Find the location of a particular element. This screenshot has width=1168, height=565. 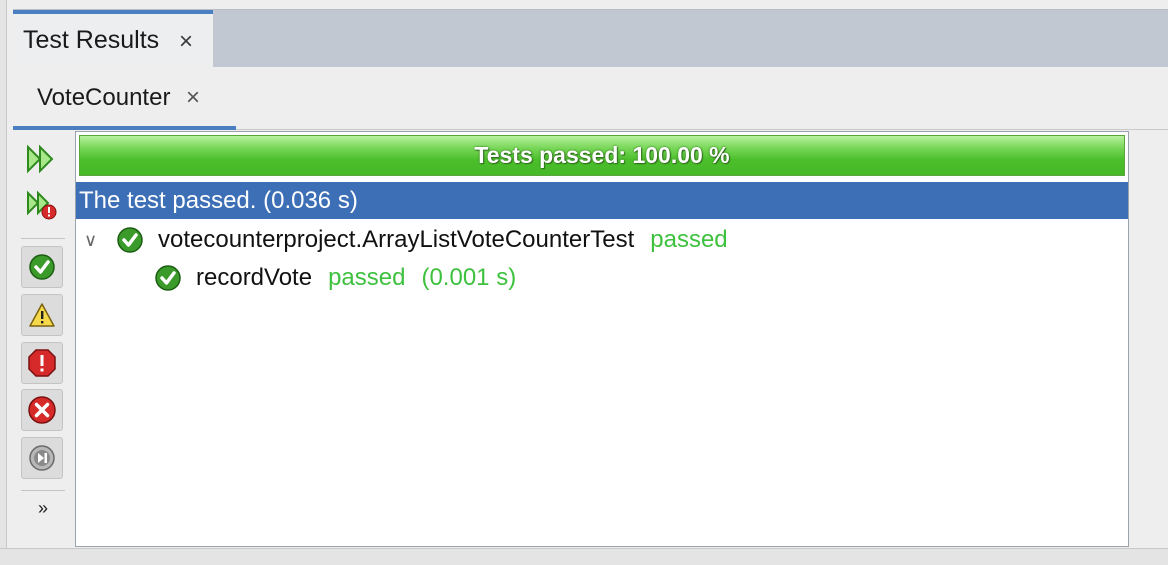

tab-votecounter: VoteCounter × is located at coordinates (124, 98).